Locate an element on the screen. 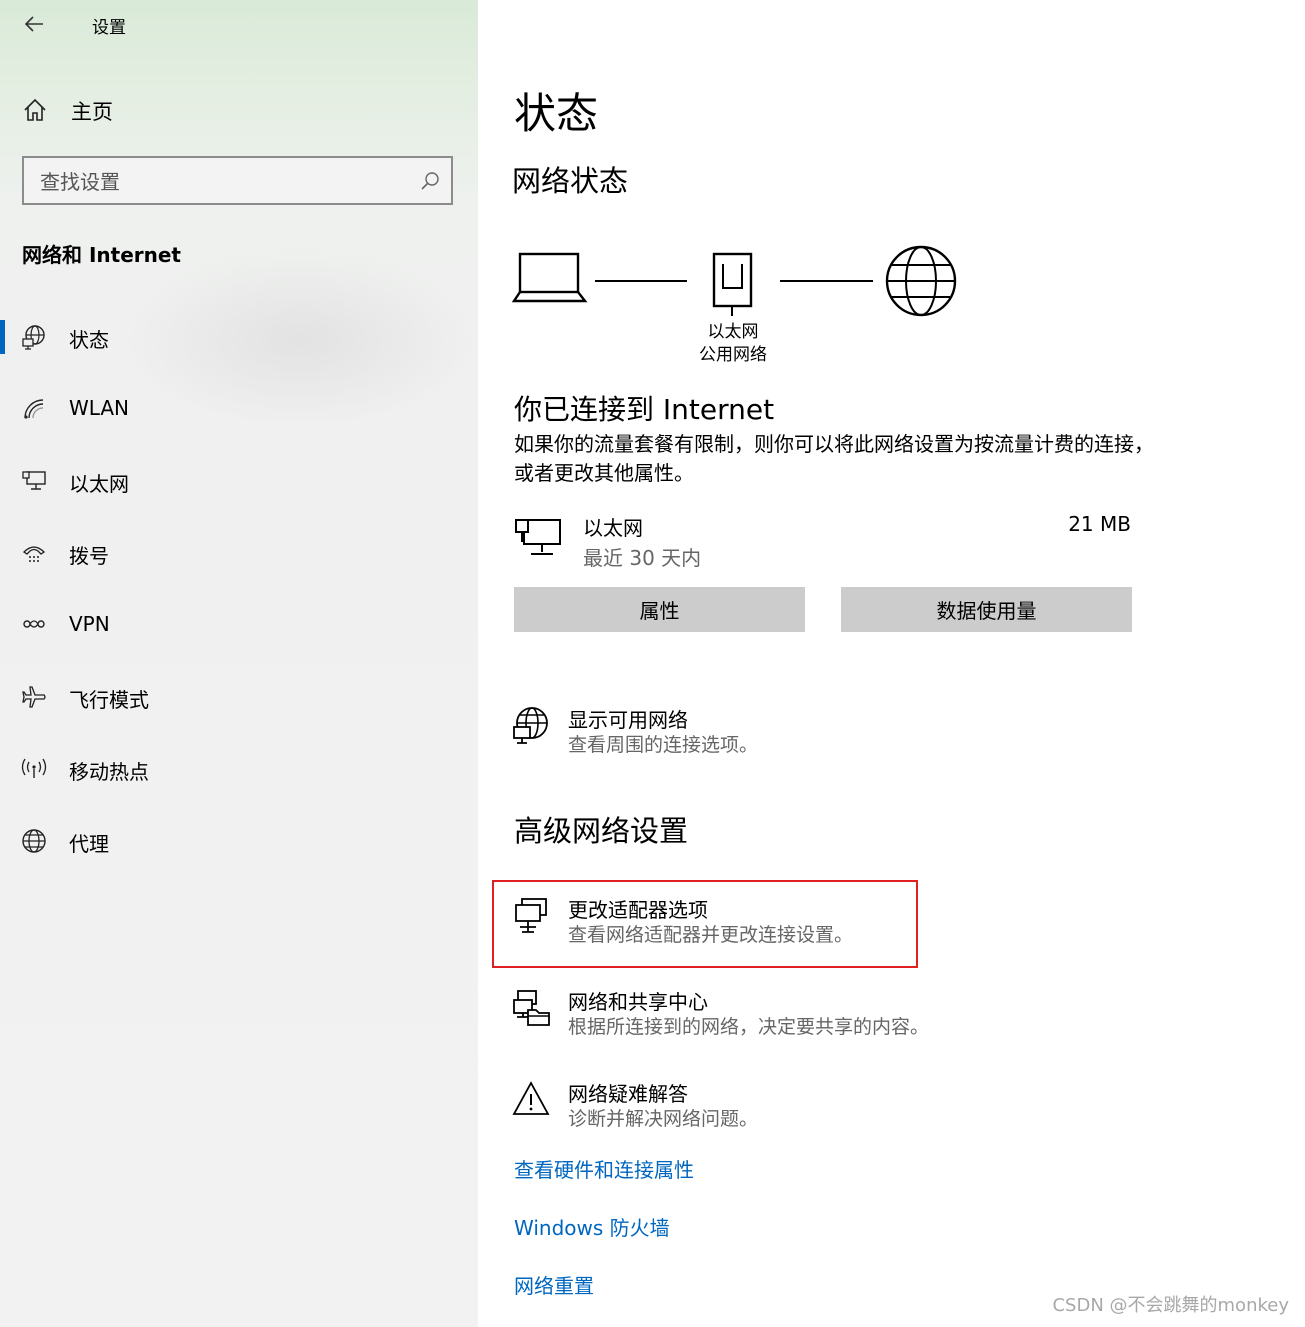  home-nav-item: 主页 is located at coordinates (239, 110).